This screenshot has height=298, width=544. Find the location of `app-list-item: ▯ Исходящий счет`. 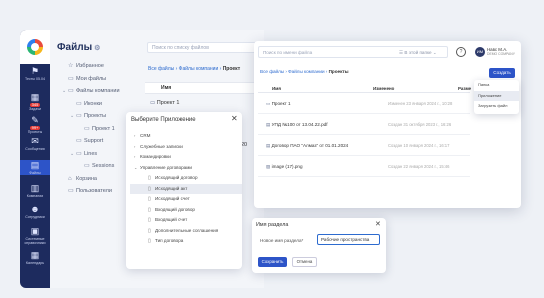

app-list-item: ▯ Исходящий счет is located at coordinates (186, 199).